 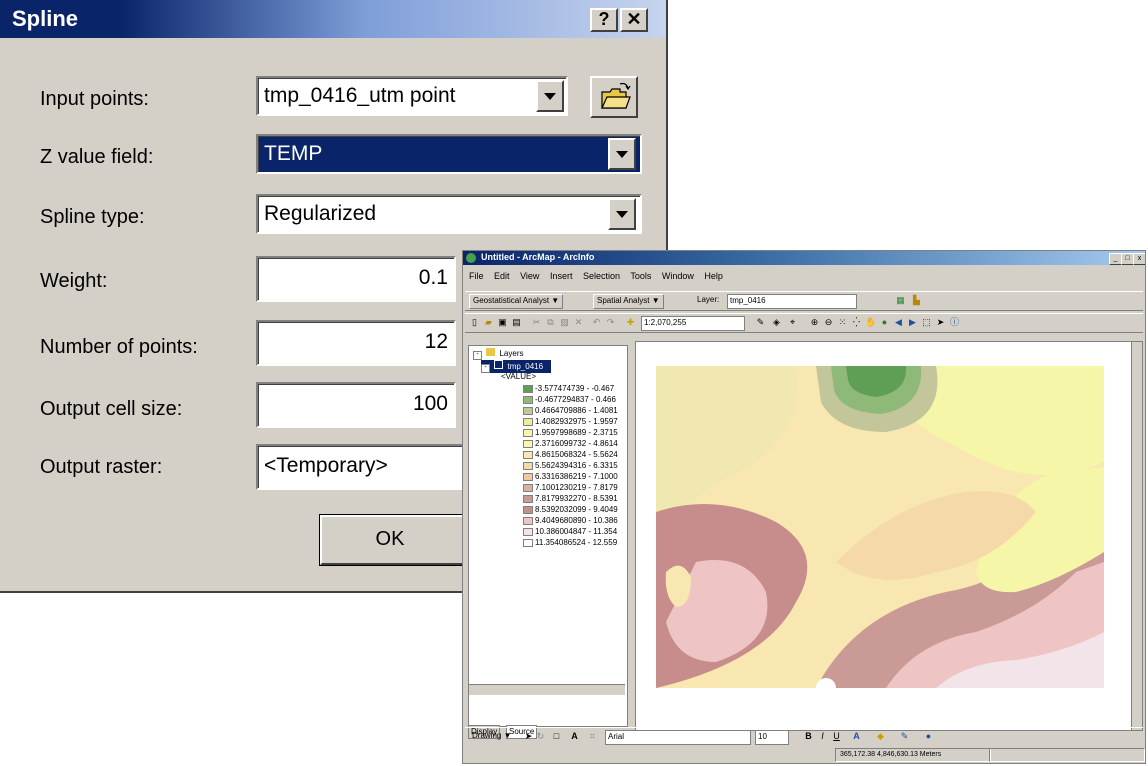 I want to click on legend-item: 5.5624394316 - 6.3315, so click(x=570, y=465).